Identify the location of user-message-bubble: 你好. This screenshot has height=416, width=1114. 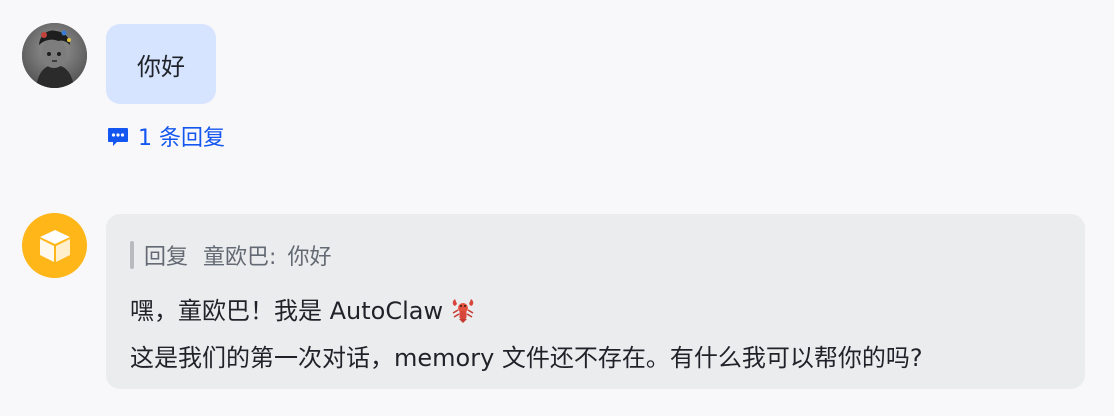
(161, 64).